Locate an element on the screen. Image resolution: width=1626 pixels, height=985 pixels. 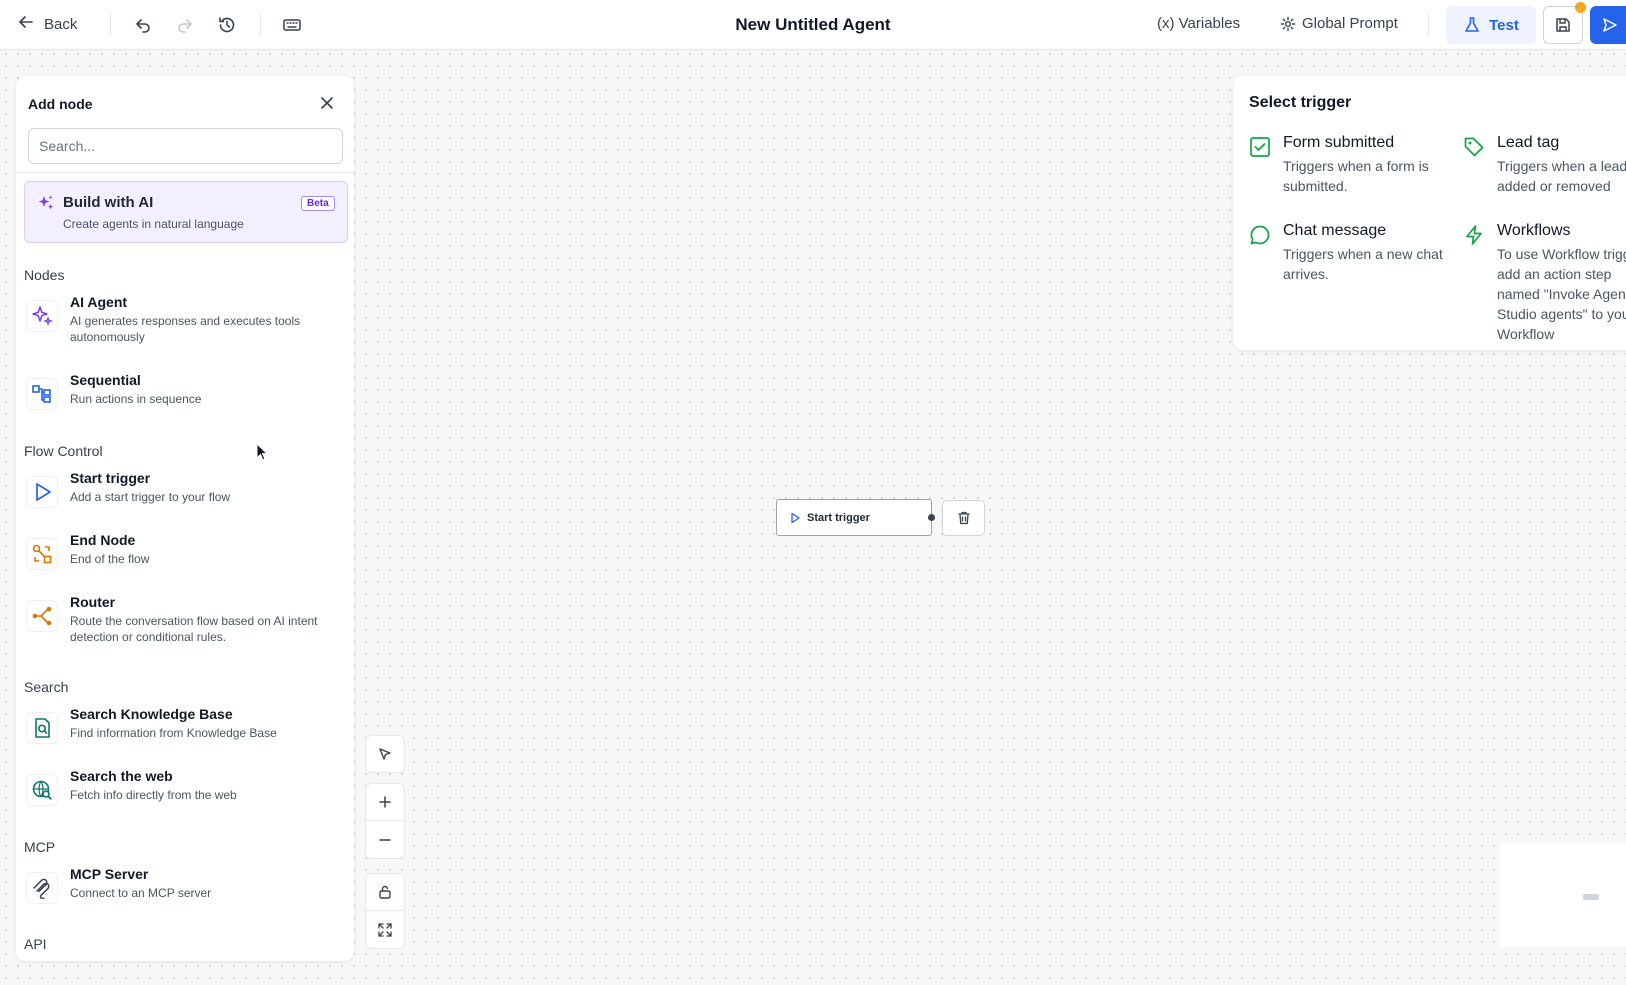
node-search-input is located at coordinates (185, 146).